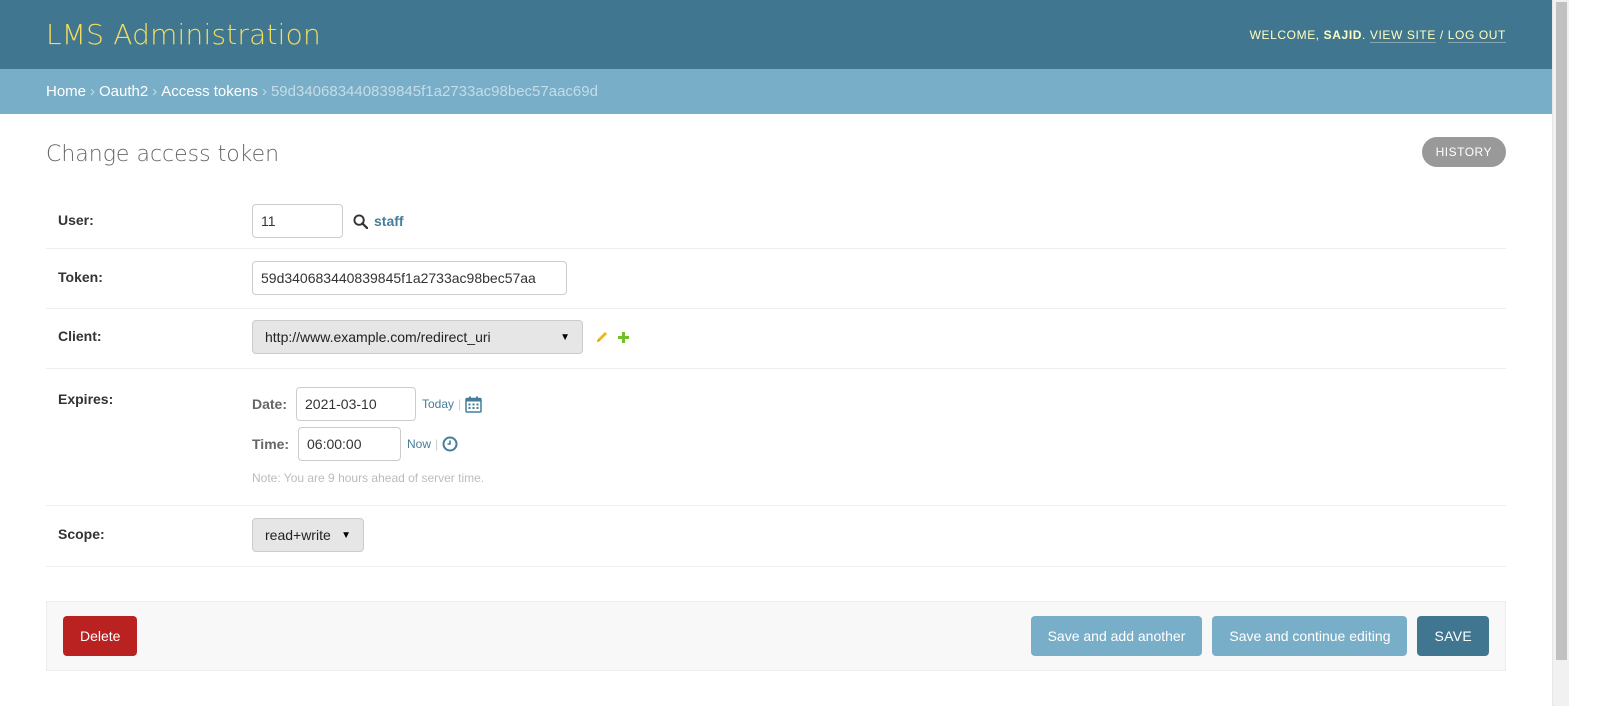 This screenshot has height=706, width=1598. I want to click on page-title: Change access token, so click(163, 154).